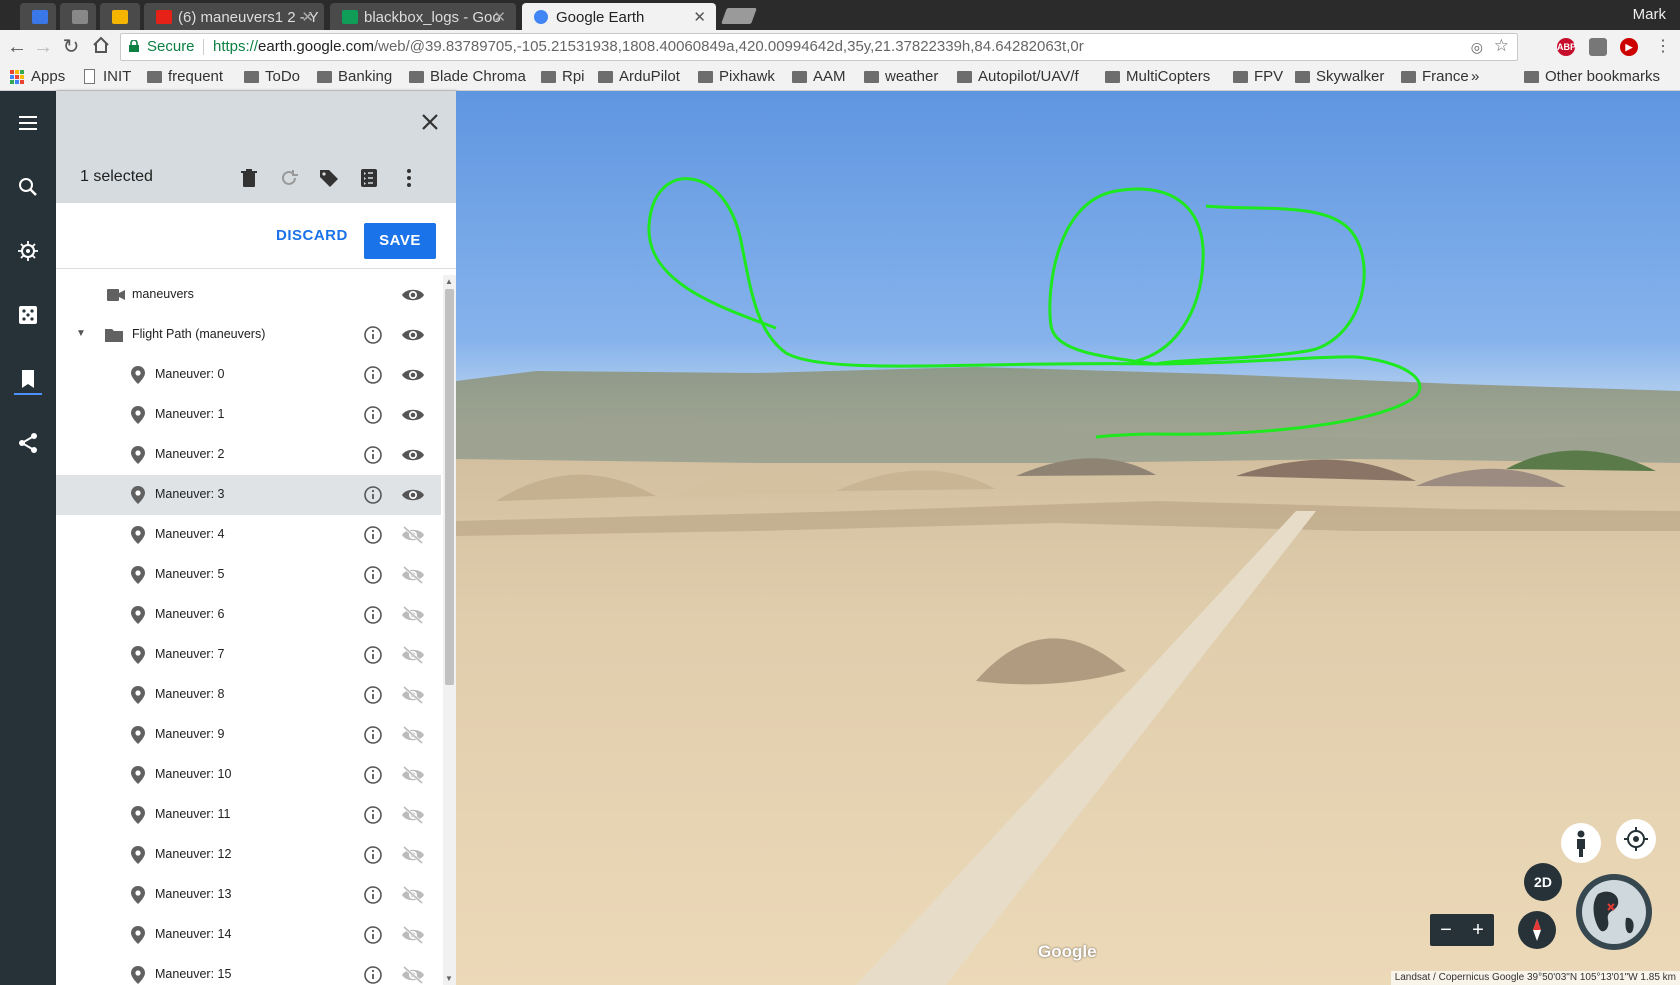  Describe the element at coordinates (619, 16) in the screenshot. I see `browser-tab-google-earth: Google Earth ✕` at that location.